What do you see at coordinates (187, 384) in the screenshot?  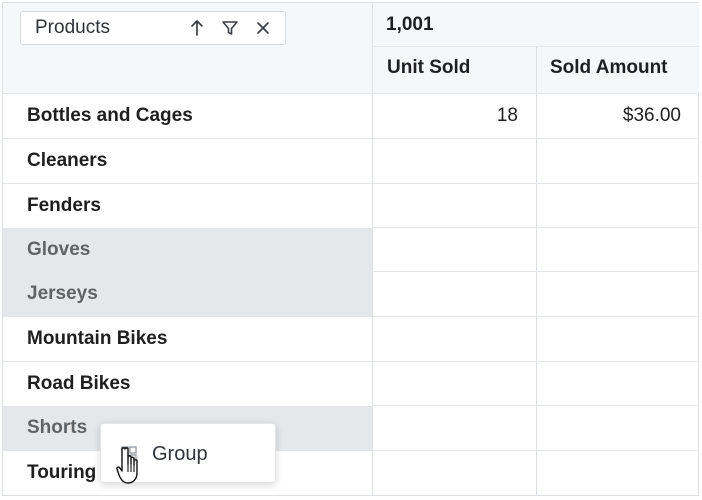 I see `row-header-road-bikes: Road Bikes` at bounding box center [187, 384].